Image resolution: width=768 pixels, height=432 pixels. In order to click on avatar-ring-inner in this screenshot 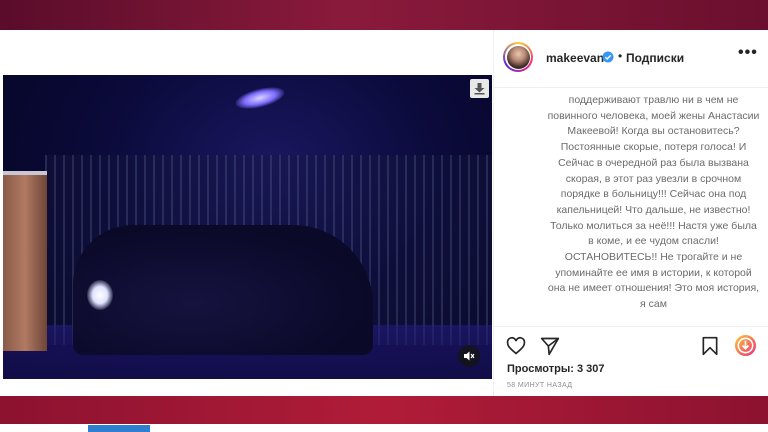, I will do `click(518, 57)`.